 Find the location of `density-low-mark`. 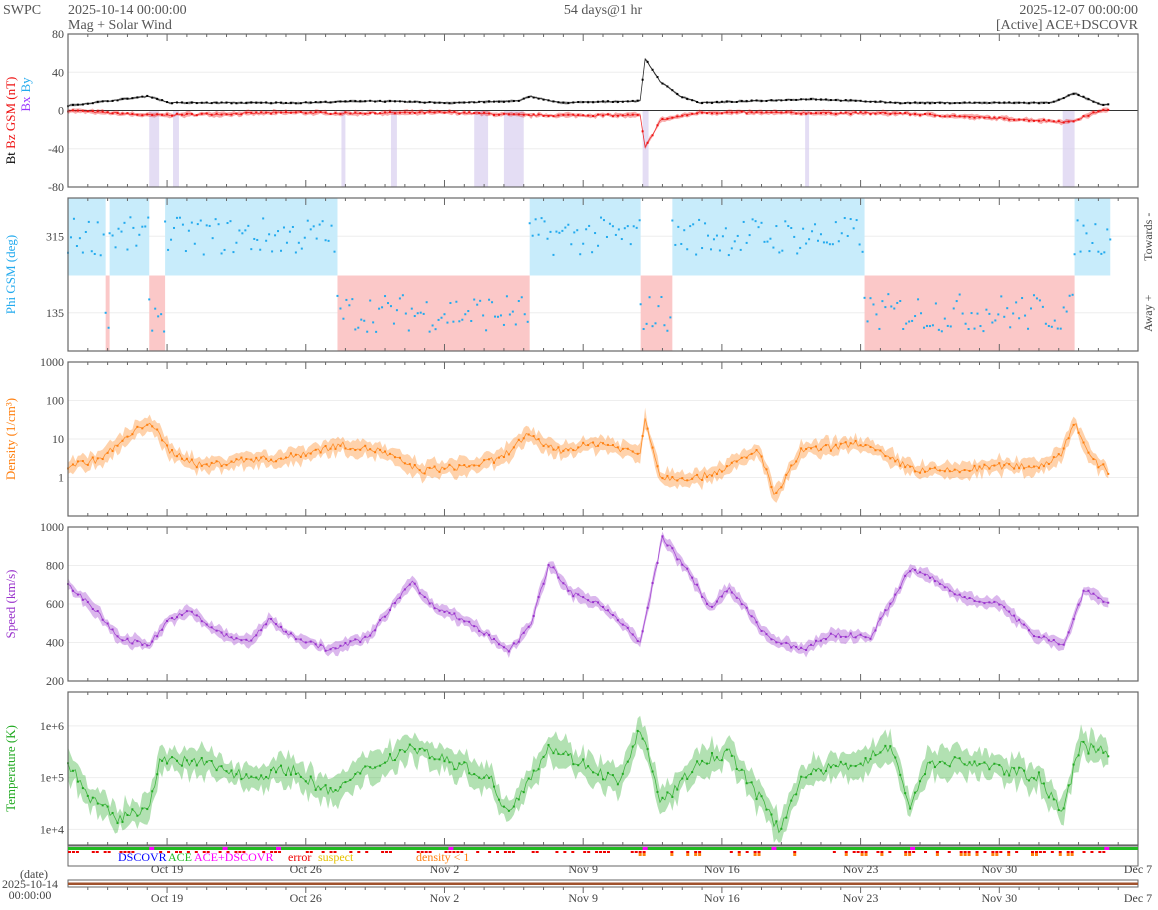

density-low-mark is located at coordinates (1060, 854).